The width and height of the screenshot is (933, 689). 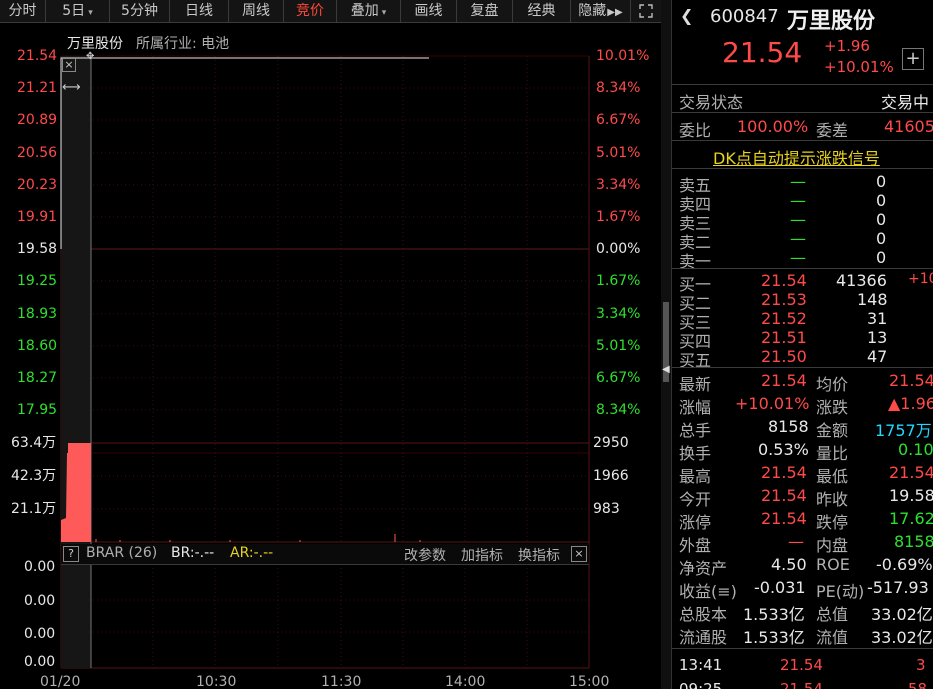 I want to click on tab-5day: 5日, so click(x=78, y=11).